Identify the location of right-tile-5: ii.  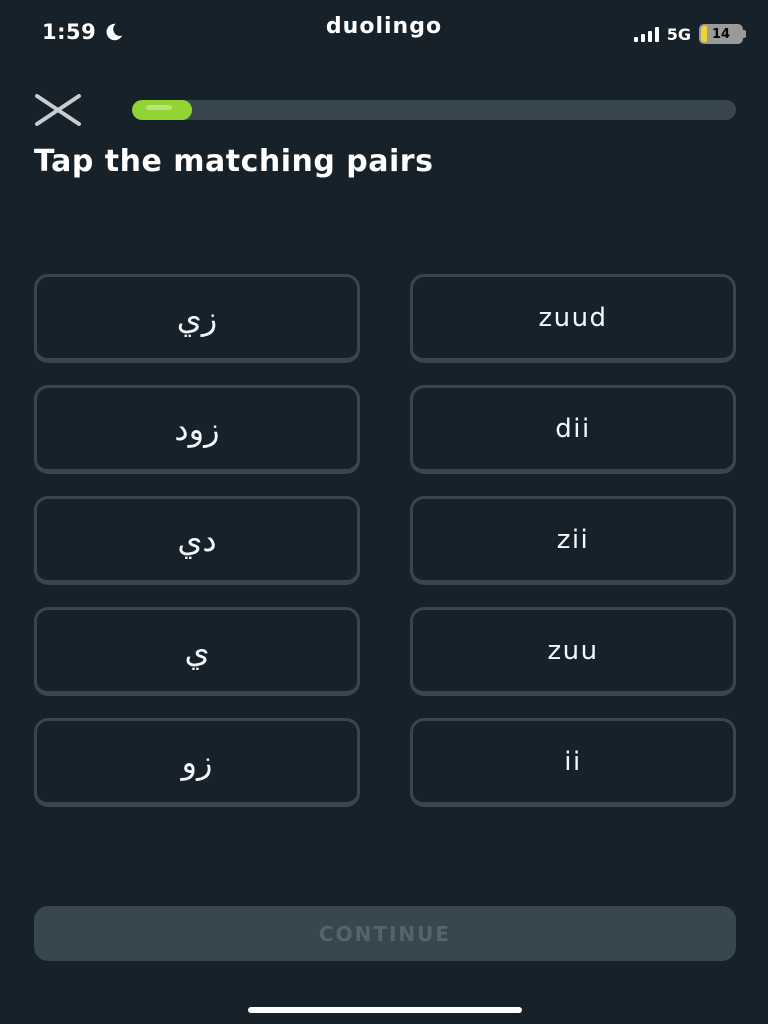
(573, 762).